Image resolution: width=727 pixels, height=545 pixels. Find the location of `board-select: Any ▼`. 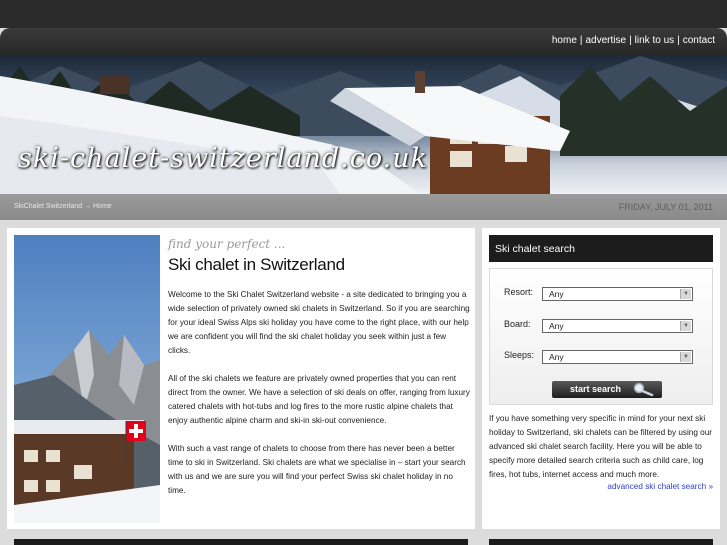

board-select: Any ▼ is located at coordinates (617, 326).